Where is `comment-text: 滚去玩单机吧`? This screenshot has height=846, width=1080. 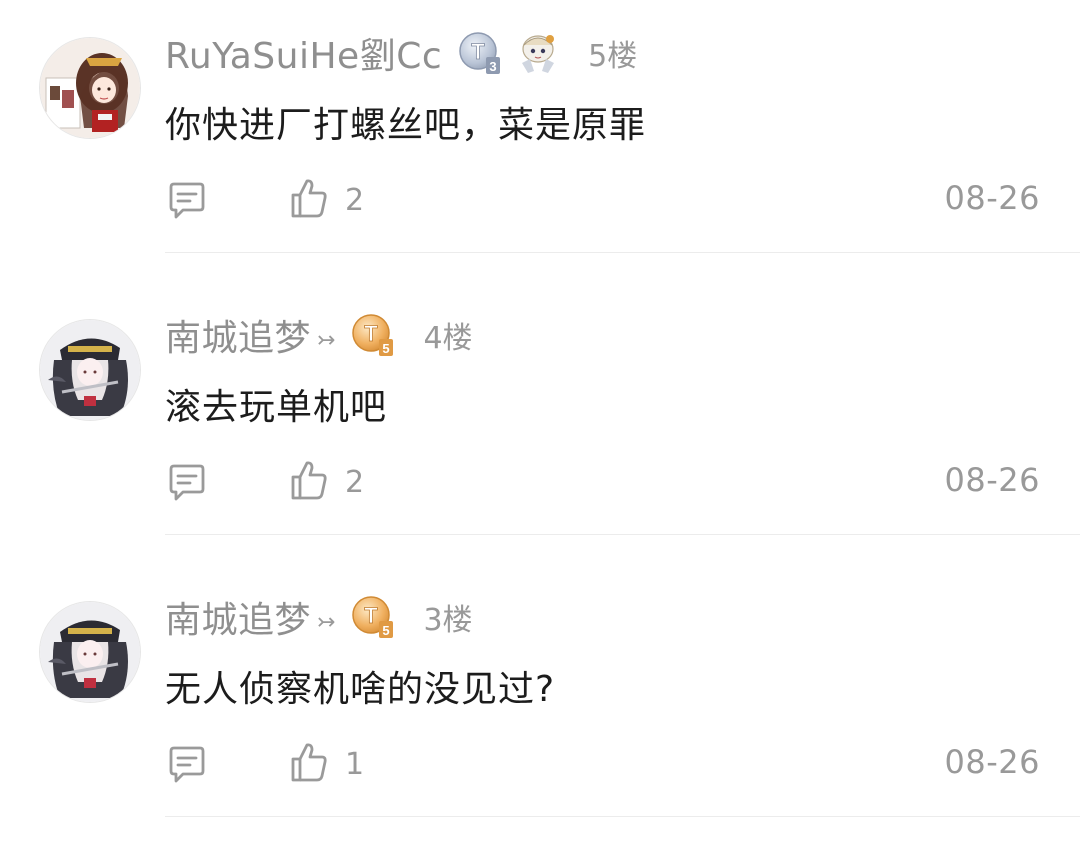 comment-text: 滚去玩单机吧 is located at coordinates (276, 407).